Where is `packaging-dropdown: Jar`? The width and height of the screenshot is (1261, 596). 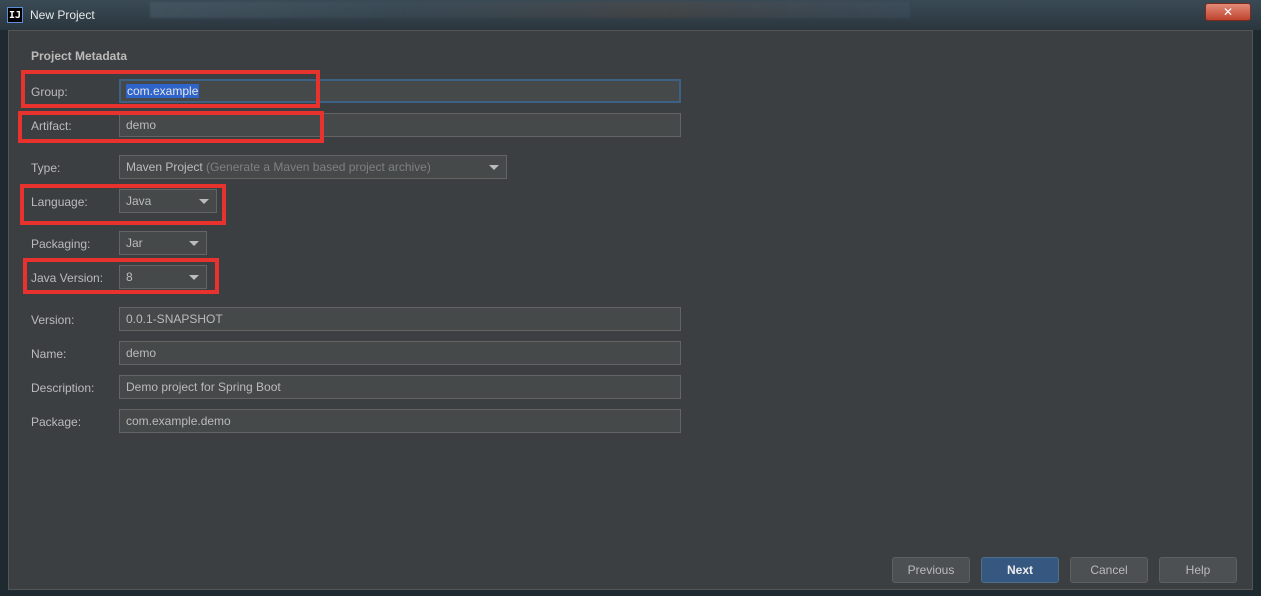 packaging-dropdown: Jar is located at coordinates (163, 243).